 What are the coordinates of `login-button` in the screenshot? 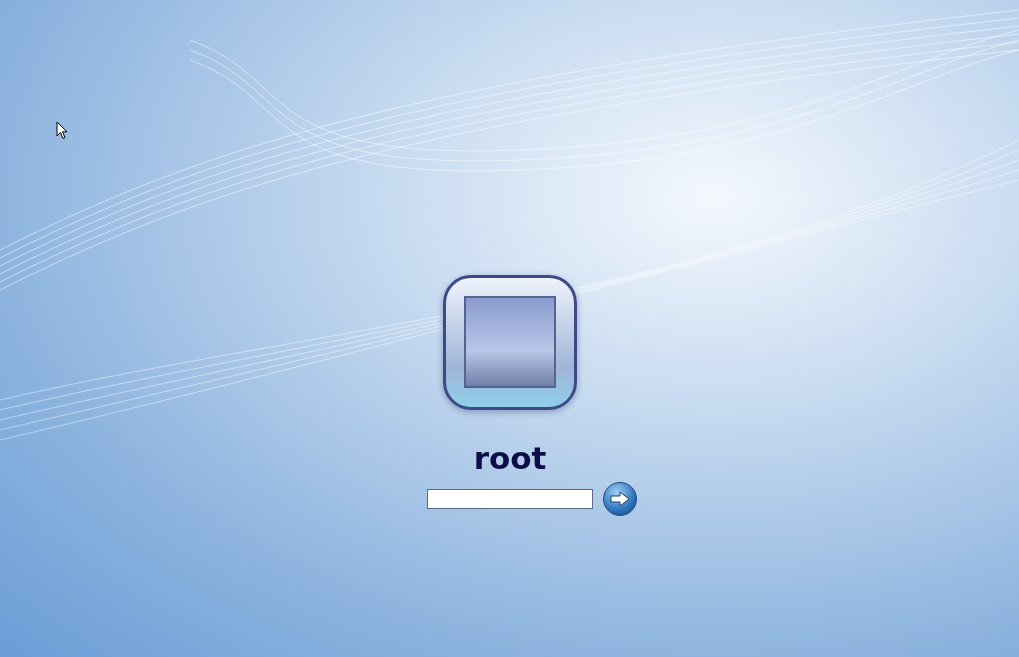 It's located at (620, 499).